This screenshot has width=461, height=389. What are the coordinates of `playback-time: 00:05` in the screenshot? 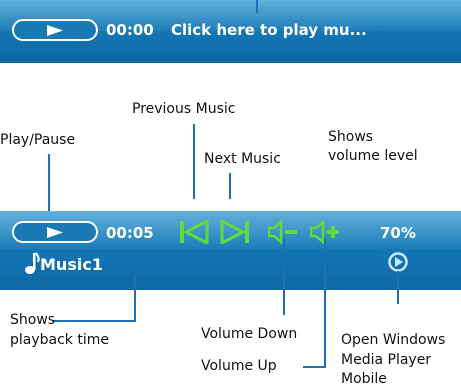 It's located at (130, 233).